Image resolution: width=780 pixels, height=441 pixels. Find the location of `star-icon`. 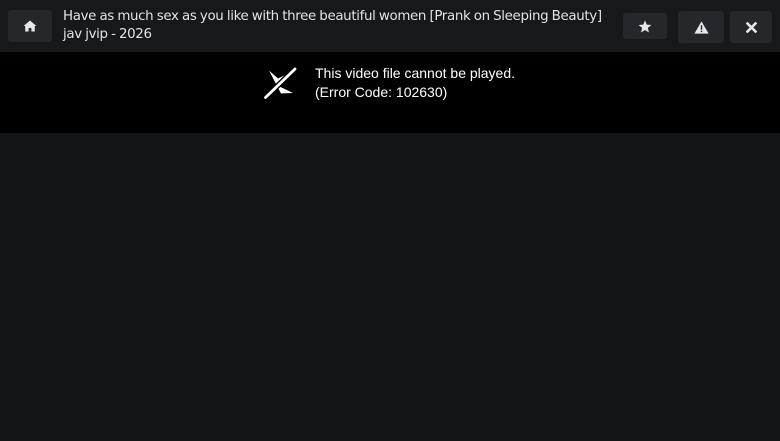

star-icon is located at coordinates (645, 25).